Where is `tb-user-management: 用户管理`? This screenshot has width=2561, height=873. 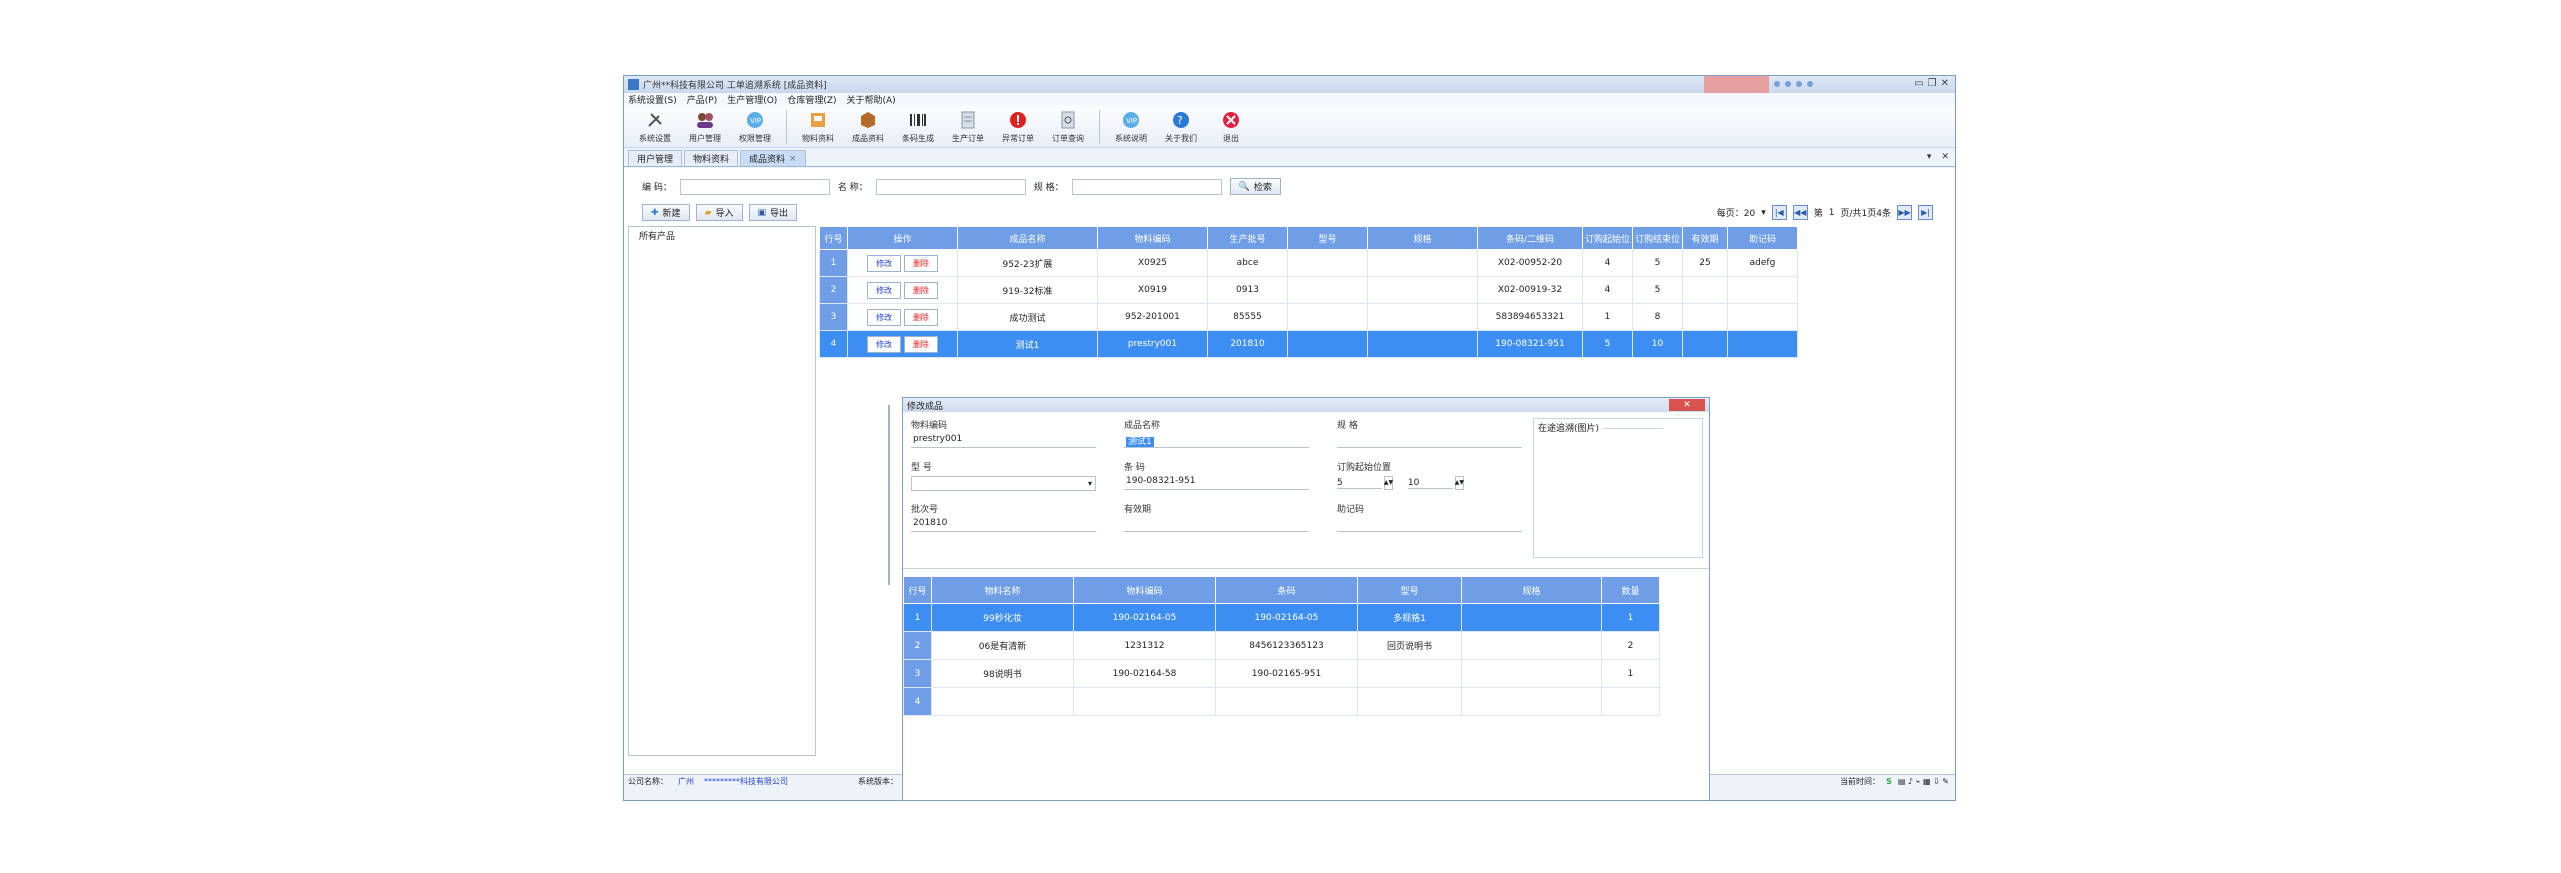 tb-user-management: 用户管理 is located at coordinates (705, 127).